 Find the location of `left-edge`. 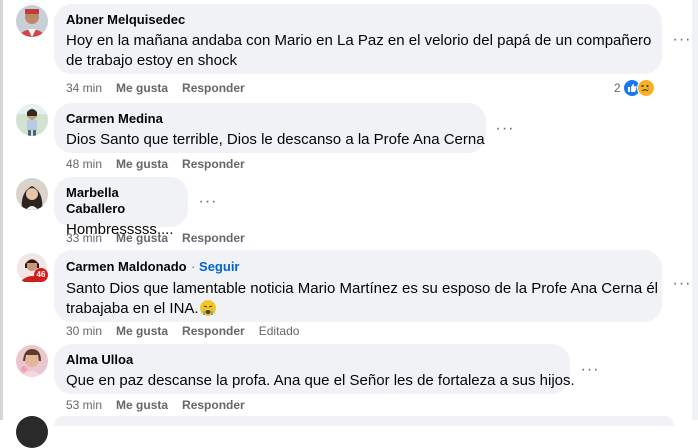

left-edge is located at coordinates (1, 210).